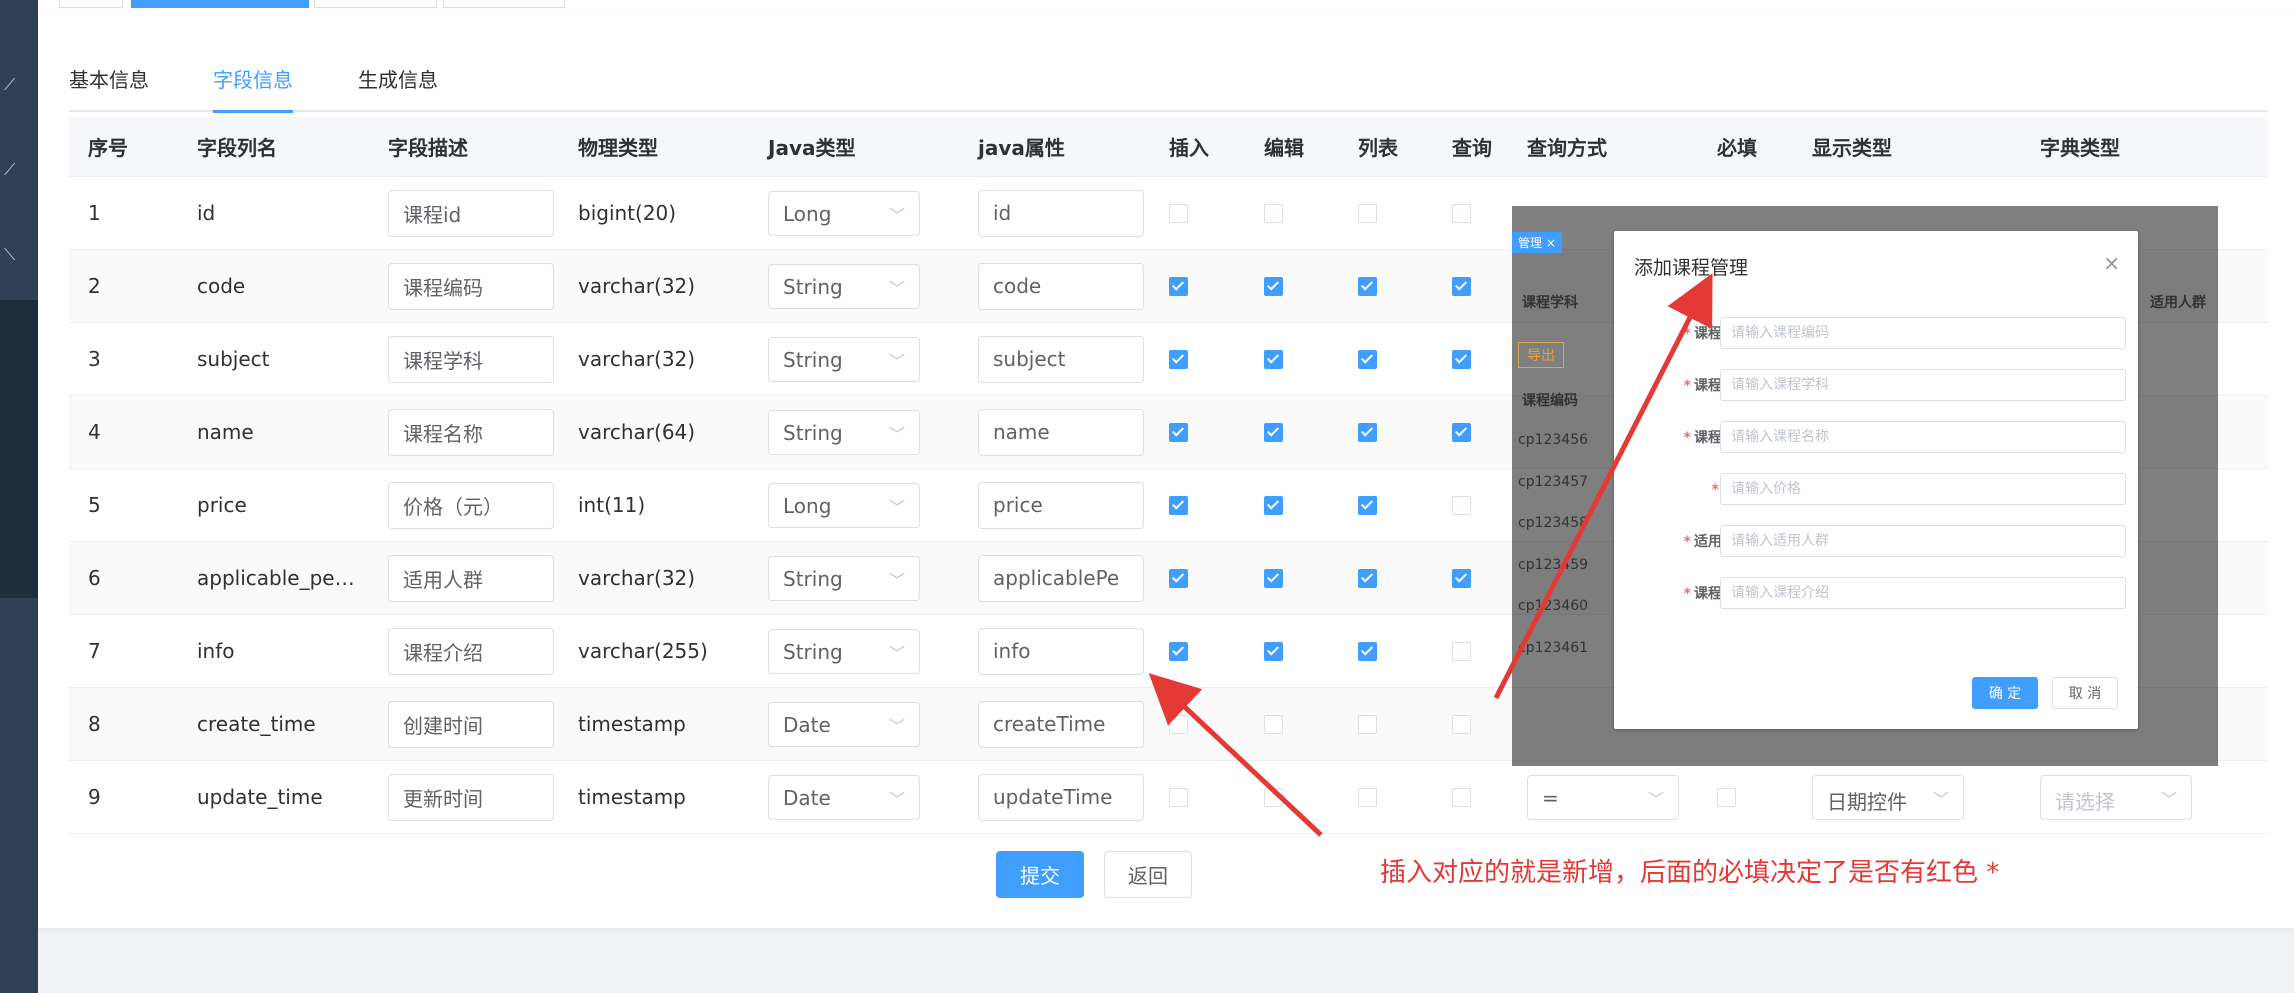 This screenshot has height=993, width=2294. What do you see at coordinates (9, 255) in the screenshot?
I see `chevron-icon: ⟍` at bounding box center [9, 255].